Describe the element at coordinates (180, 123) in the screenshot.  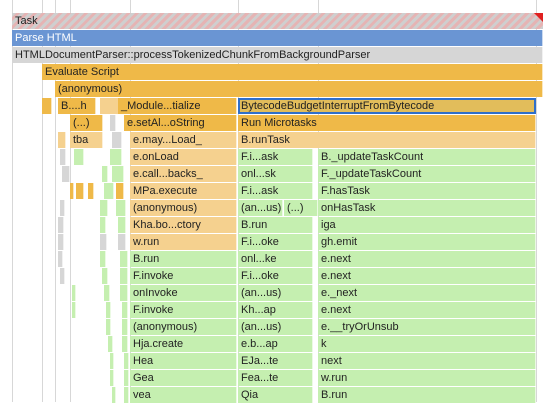
I see `frame-set-al-string: e.setAl...oString` at that location.